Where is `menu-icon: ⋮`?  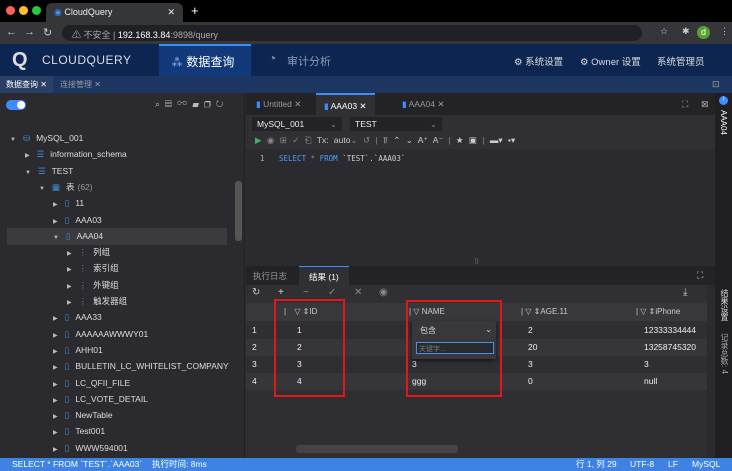 menu-icon: ⋮ is located at coordinates (724, 31).